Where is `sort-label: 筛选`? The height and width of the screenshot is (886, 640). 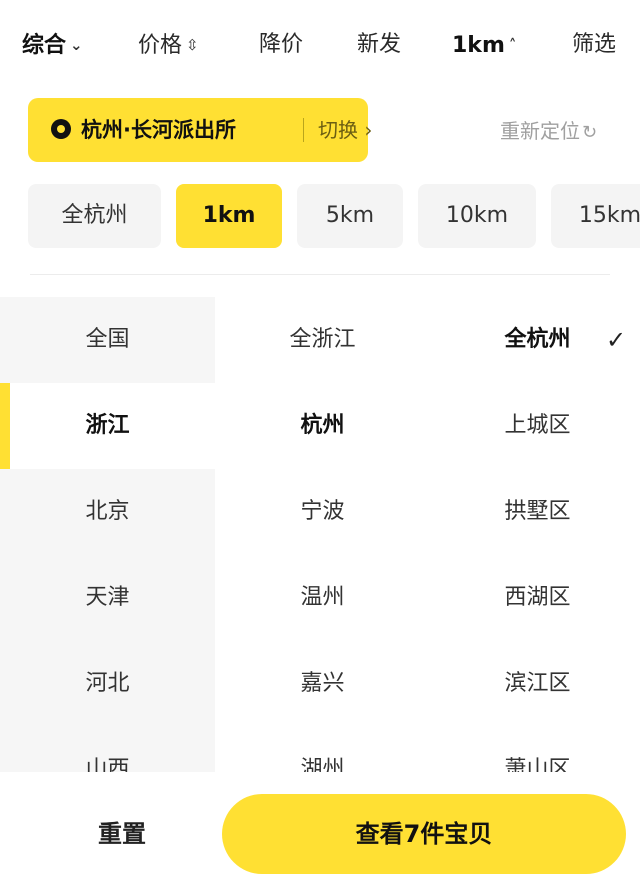
sort-label: 筛选 is located at coordinates (594, 44).